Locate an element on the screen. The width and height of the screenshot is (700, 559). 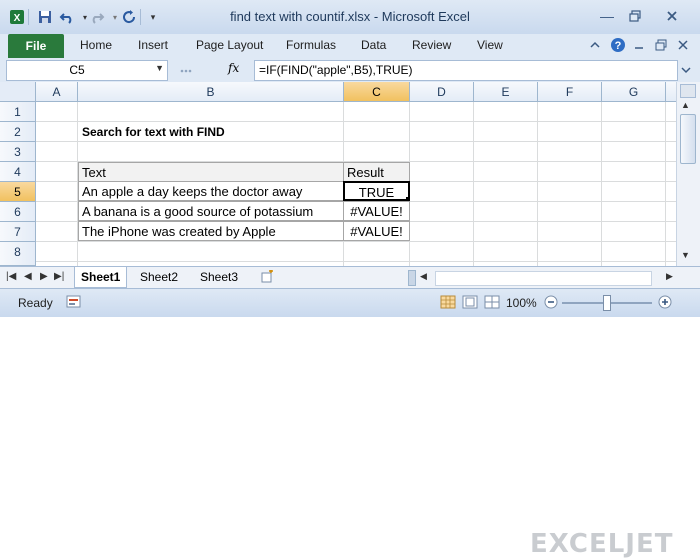
select-all-corner is located at coordinates (18, 92).